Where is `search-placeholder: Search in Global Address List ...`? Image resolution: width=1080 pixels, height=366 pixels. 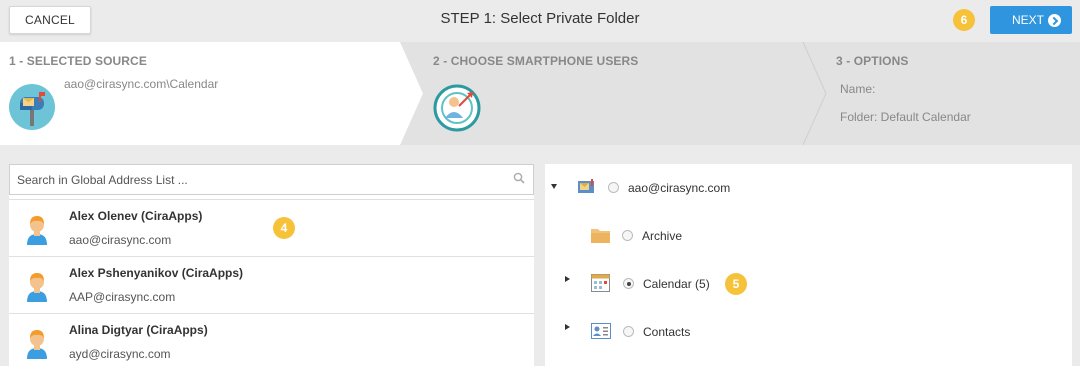
search-placeholder: Search in Global Address List ... is located at coordinates (102, 180).